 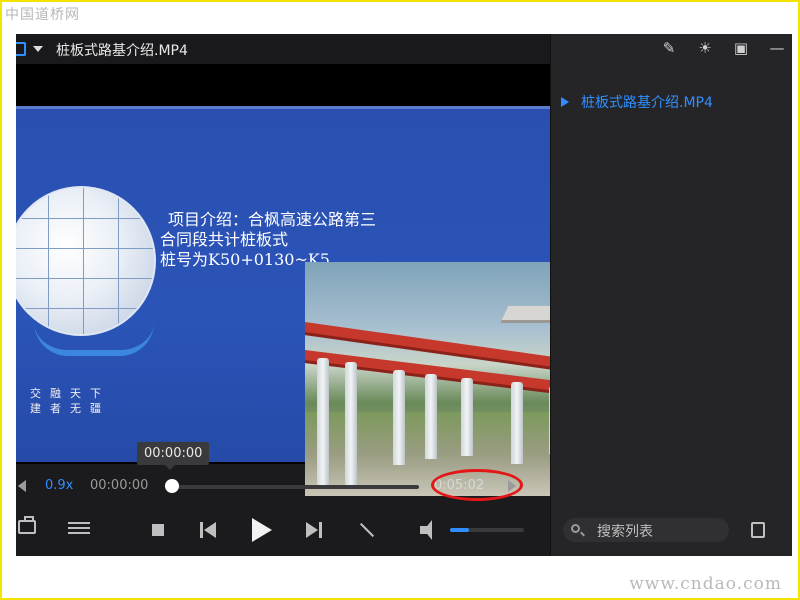 What do you see at coordinates (158, 530) in the screenshot?
I see `stop-icon` at bounding box center [158, 530].